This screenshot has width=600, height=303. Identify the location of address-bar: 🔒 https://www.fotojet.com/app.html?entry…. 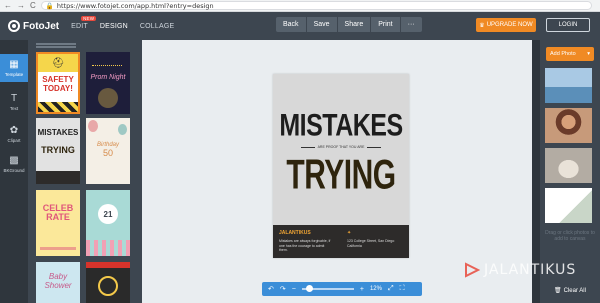
(316, 5).